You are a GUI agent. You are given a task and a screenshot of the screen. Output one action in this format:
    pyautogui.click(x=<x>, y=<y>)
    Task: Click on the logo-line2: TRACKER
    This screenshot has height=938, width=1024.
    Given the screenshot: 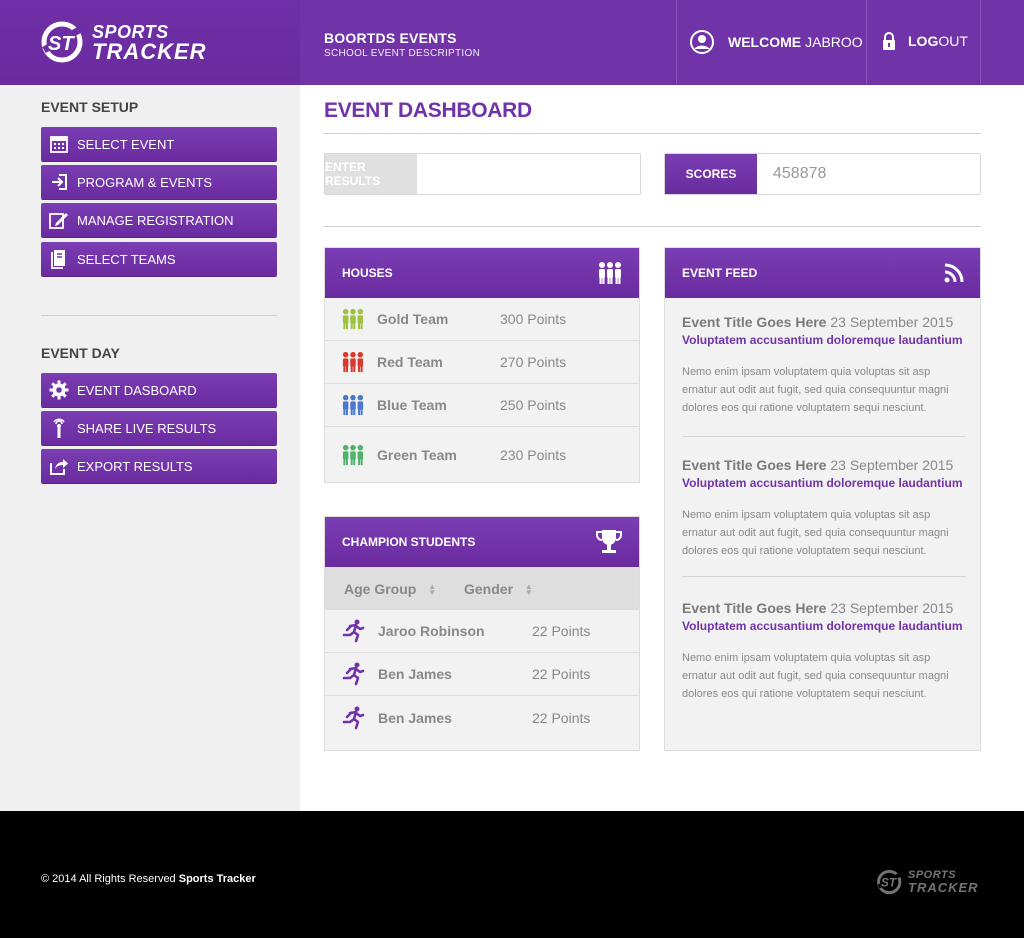 What is the action you would take?
    pyautogui.click(x=149, y=51)
    